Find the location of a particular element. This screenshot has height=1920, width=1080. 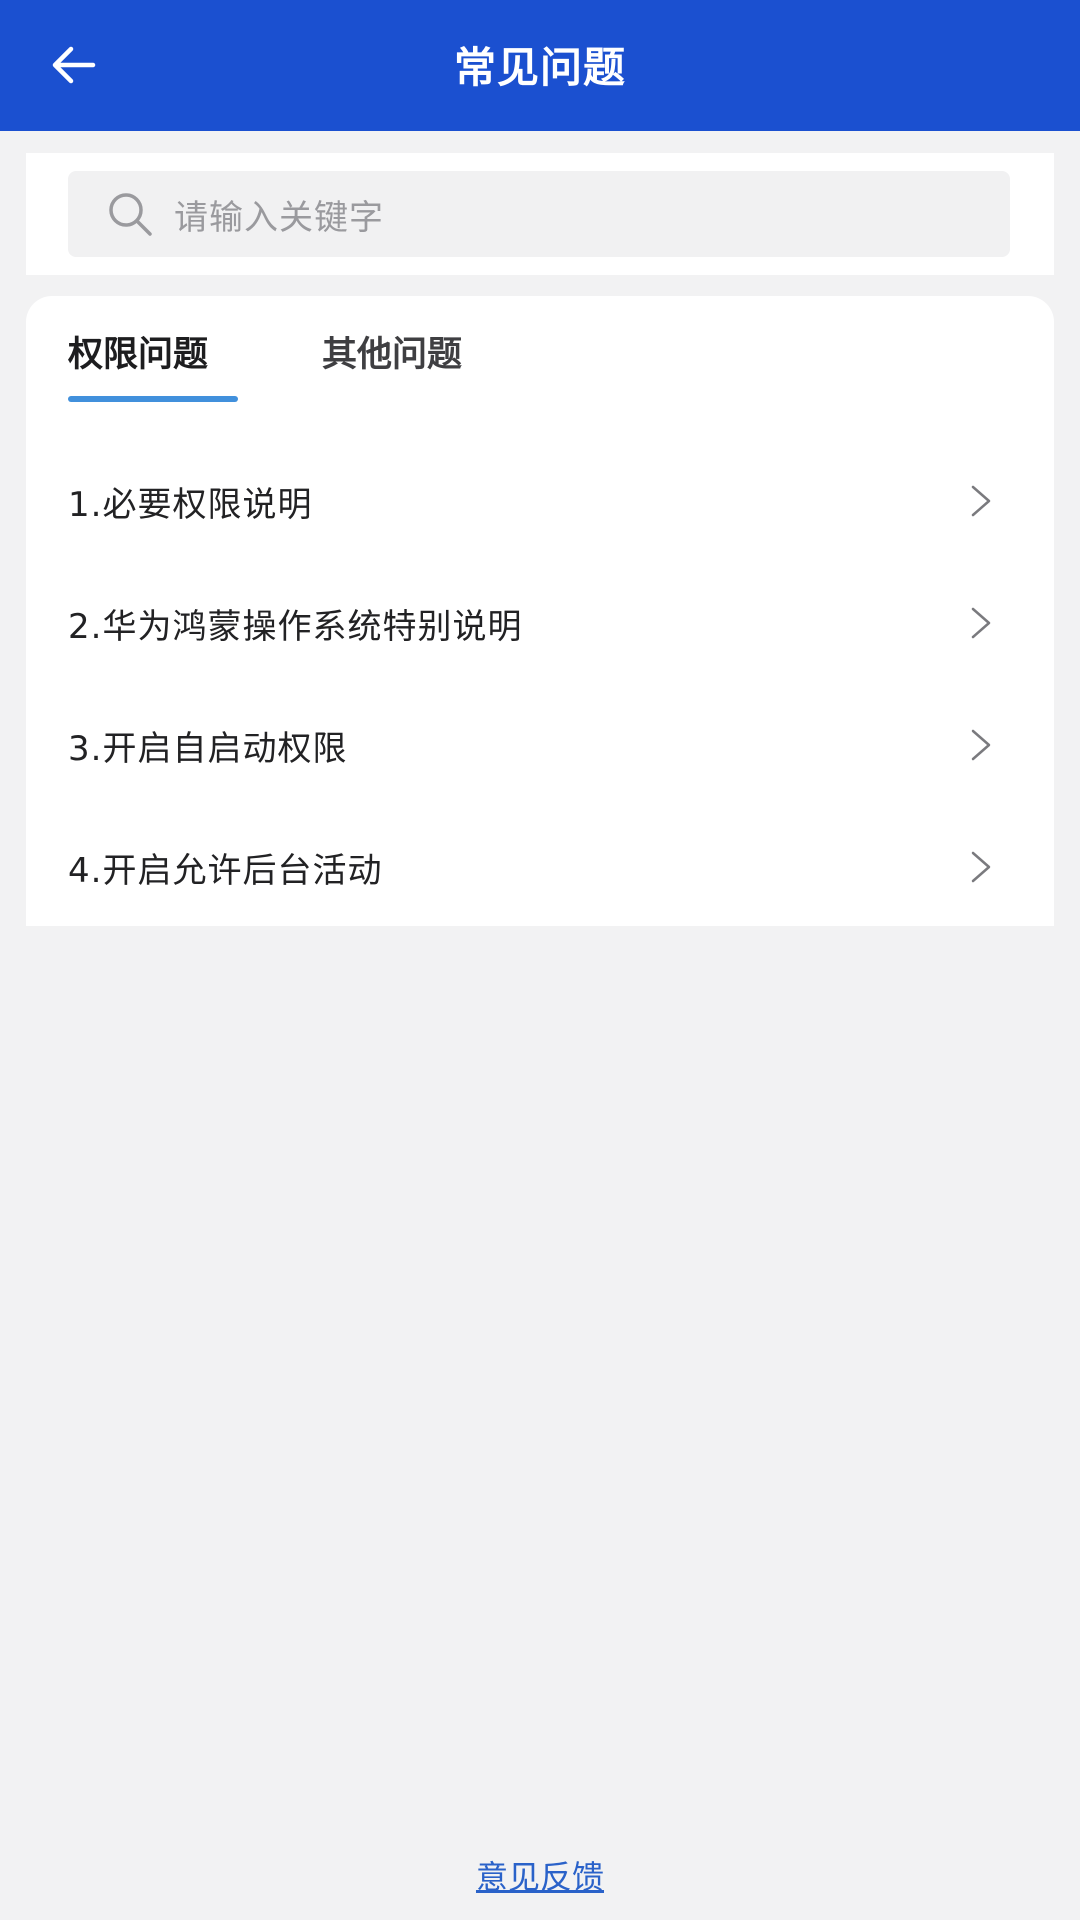

item-label: 2.华为鸿蒙操作系统特别说明 is located at coordinates (295, 626).